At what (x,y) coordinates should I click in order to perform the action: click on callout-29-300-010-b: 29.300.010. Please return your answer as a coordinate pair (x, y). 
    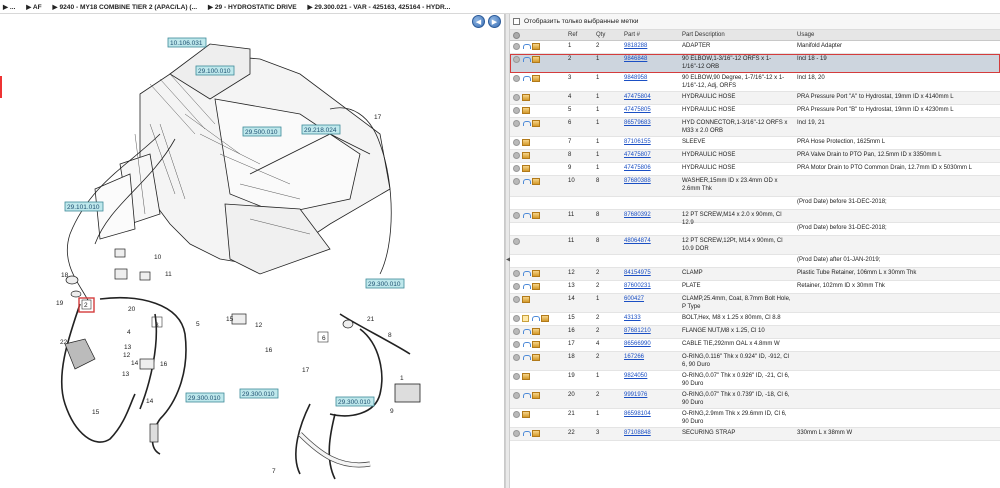
    Looking at the image, I should click on (205, 397).